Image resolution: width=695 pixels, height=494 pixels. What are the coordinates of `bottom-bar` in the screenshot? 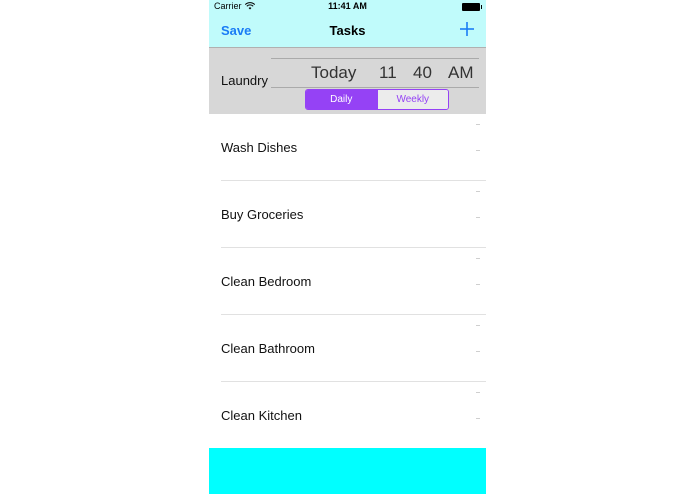 It's located at (347, 471).